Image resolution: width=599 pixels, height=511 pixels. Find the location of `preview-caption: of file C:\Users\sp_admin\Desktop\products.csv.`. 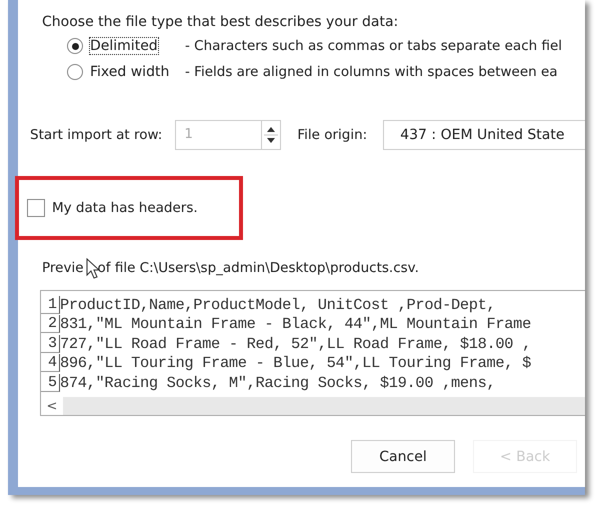

preview-caption: of file C:\Users\sp_admin\Desktop\products.csv. is located at coordinates (258, 268).